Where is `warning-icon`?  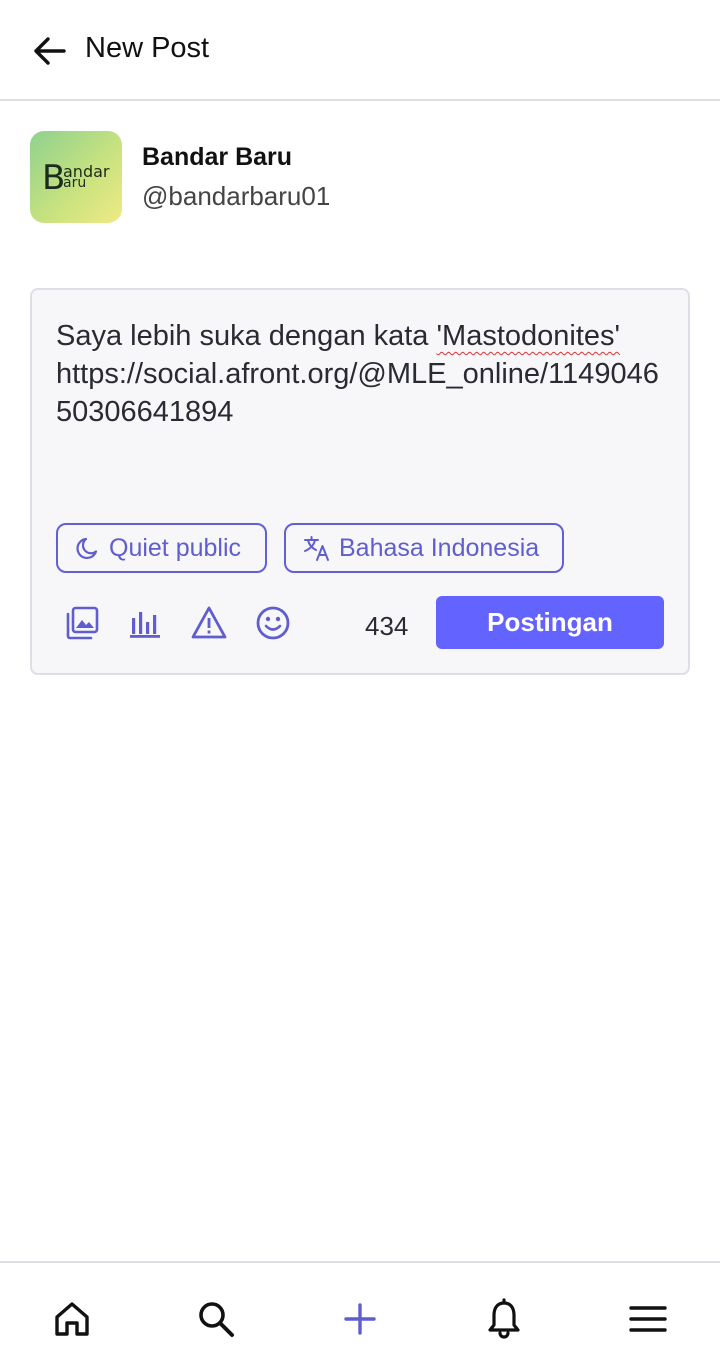
warning-icon is located at coordinates (209, 622).